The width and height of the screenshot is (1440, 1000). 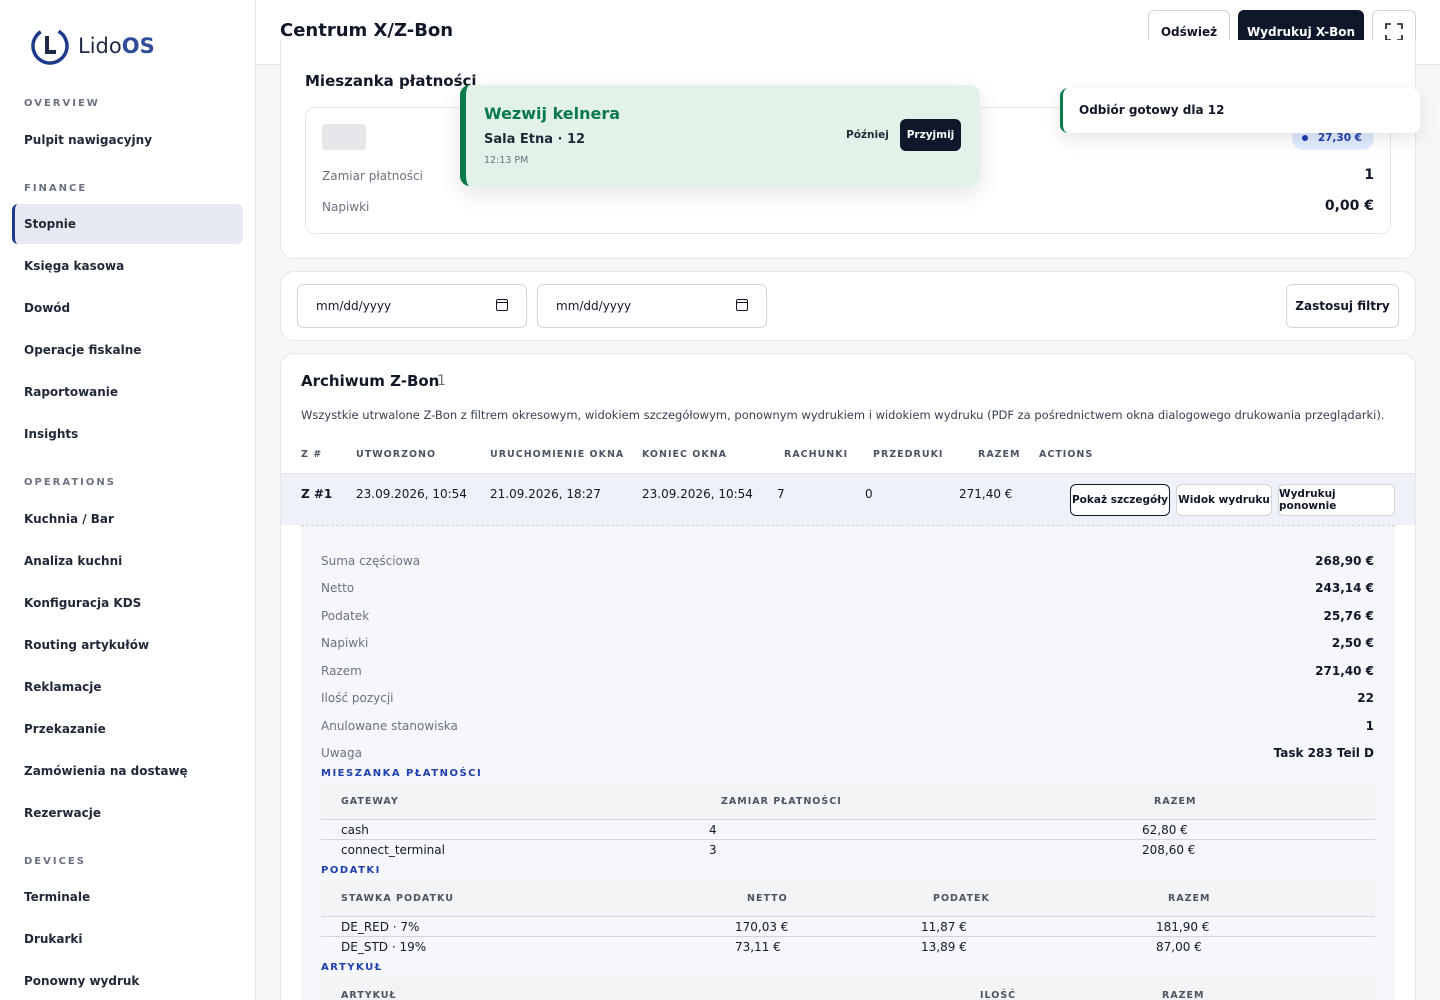 I want to click on tax-col-rate: STAWKA PODATKU, so click(x=397, y=898).